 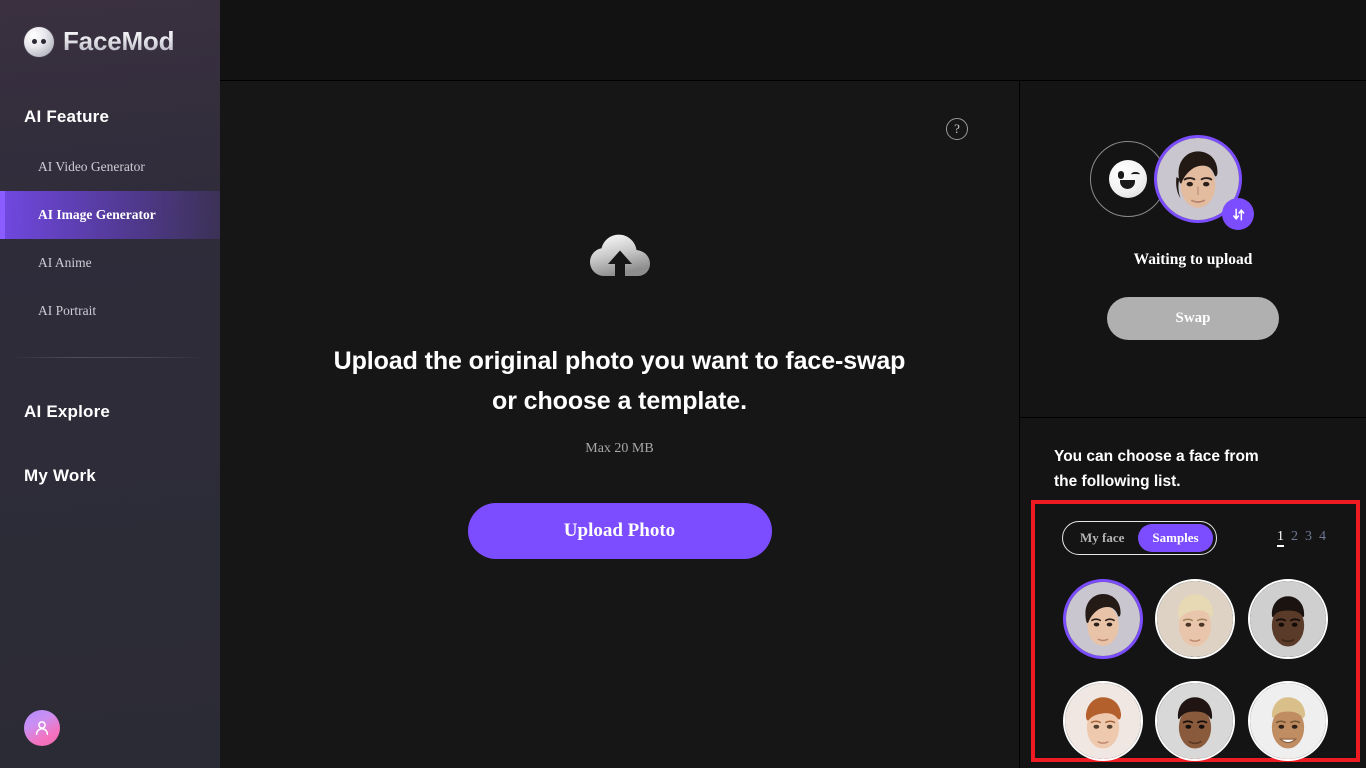 I want to click on sidebar-divider, so click(x=107, y=357).